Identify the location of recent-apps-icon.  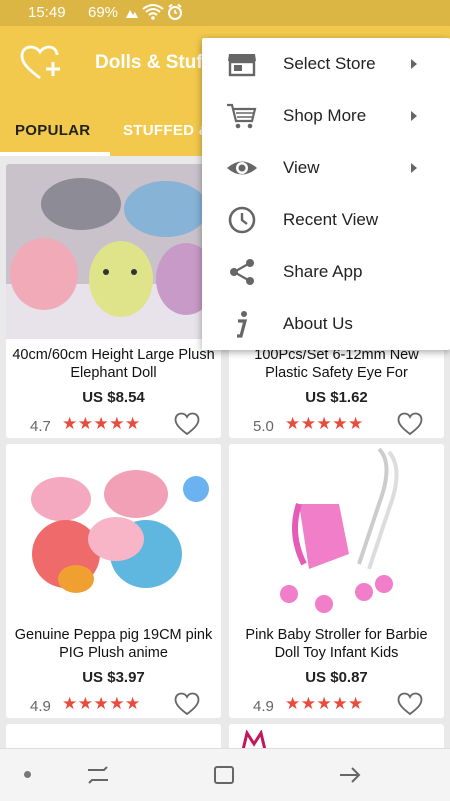
(98, 775).